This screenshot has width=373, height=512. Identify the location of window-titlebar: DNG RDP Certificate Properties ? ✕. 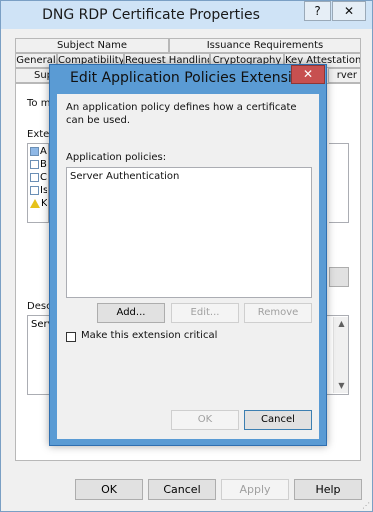
(186, 15).